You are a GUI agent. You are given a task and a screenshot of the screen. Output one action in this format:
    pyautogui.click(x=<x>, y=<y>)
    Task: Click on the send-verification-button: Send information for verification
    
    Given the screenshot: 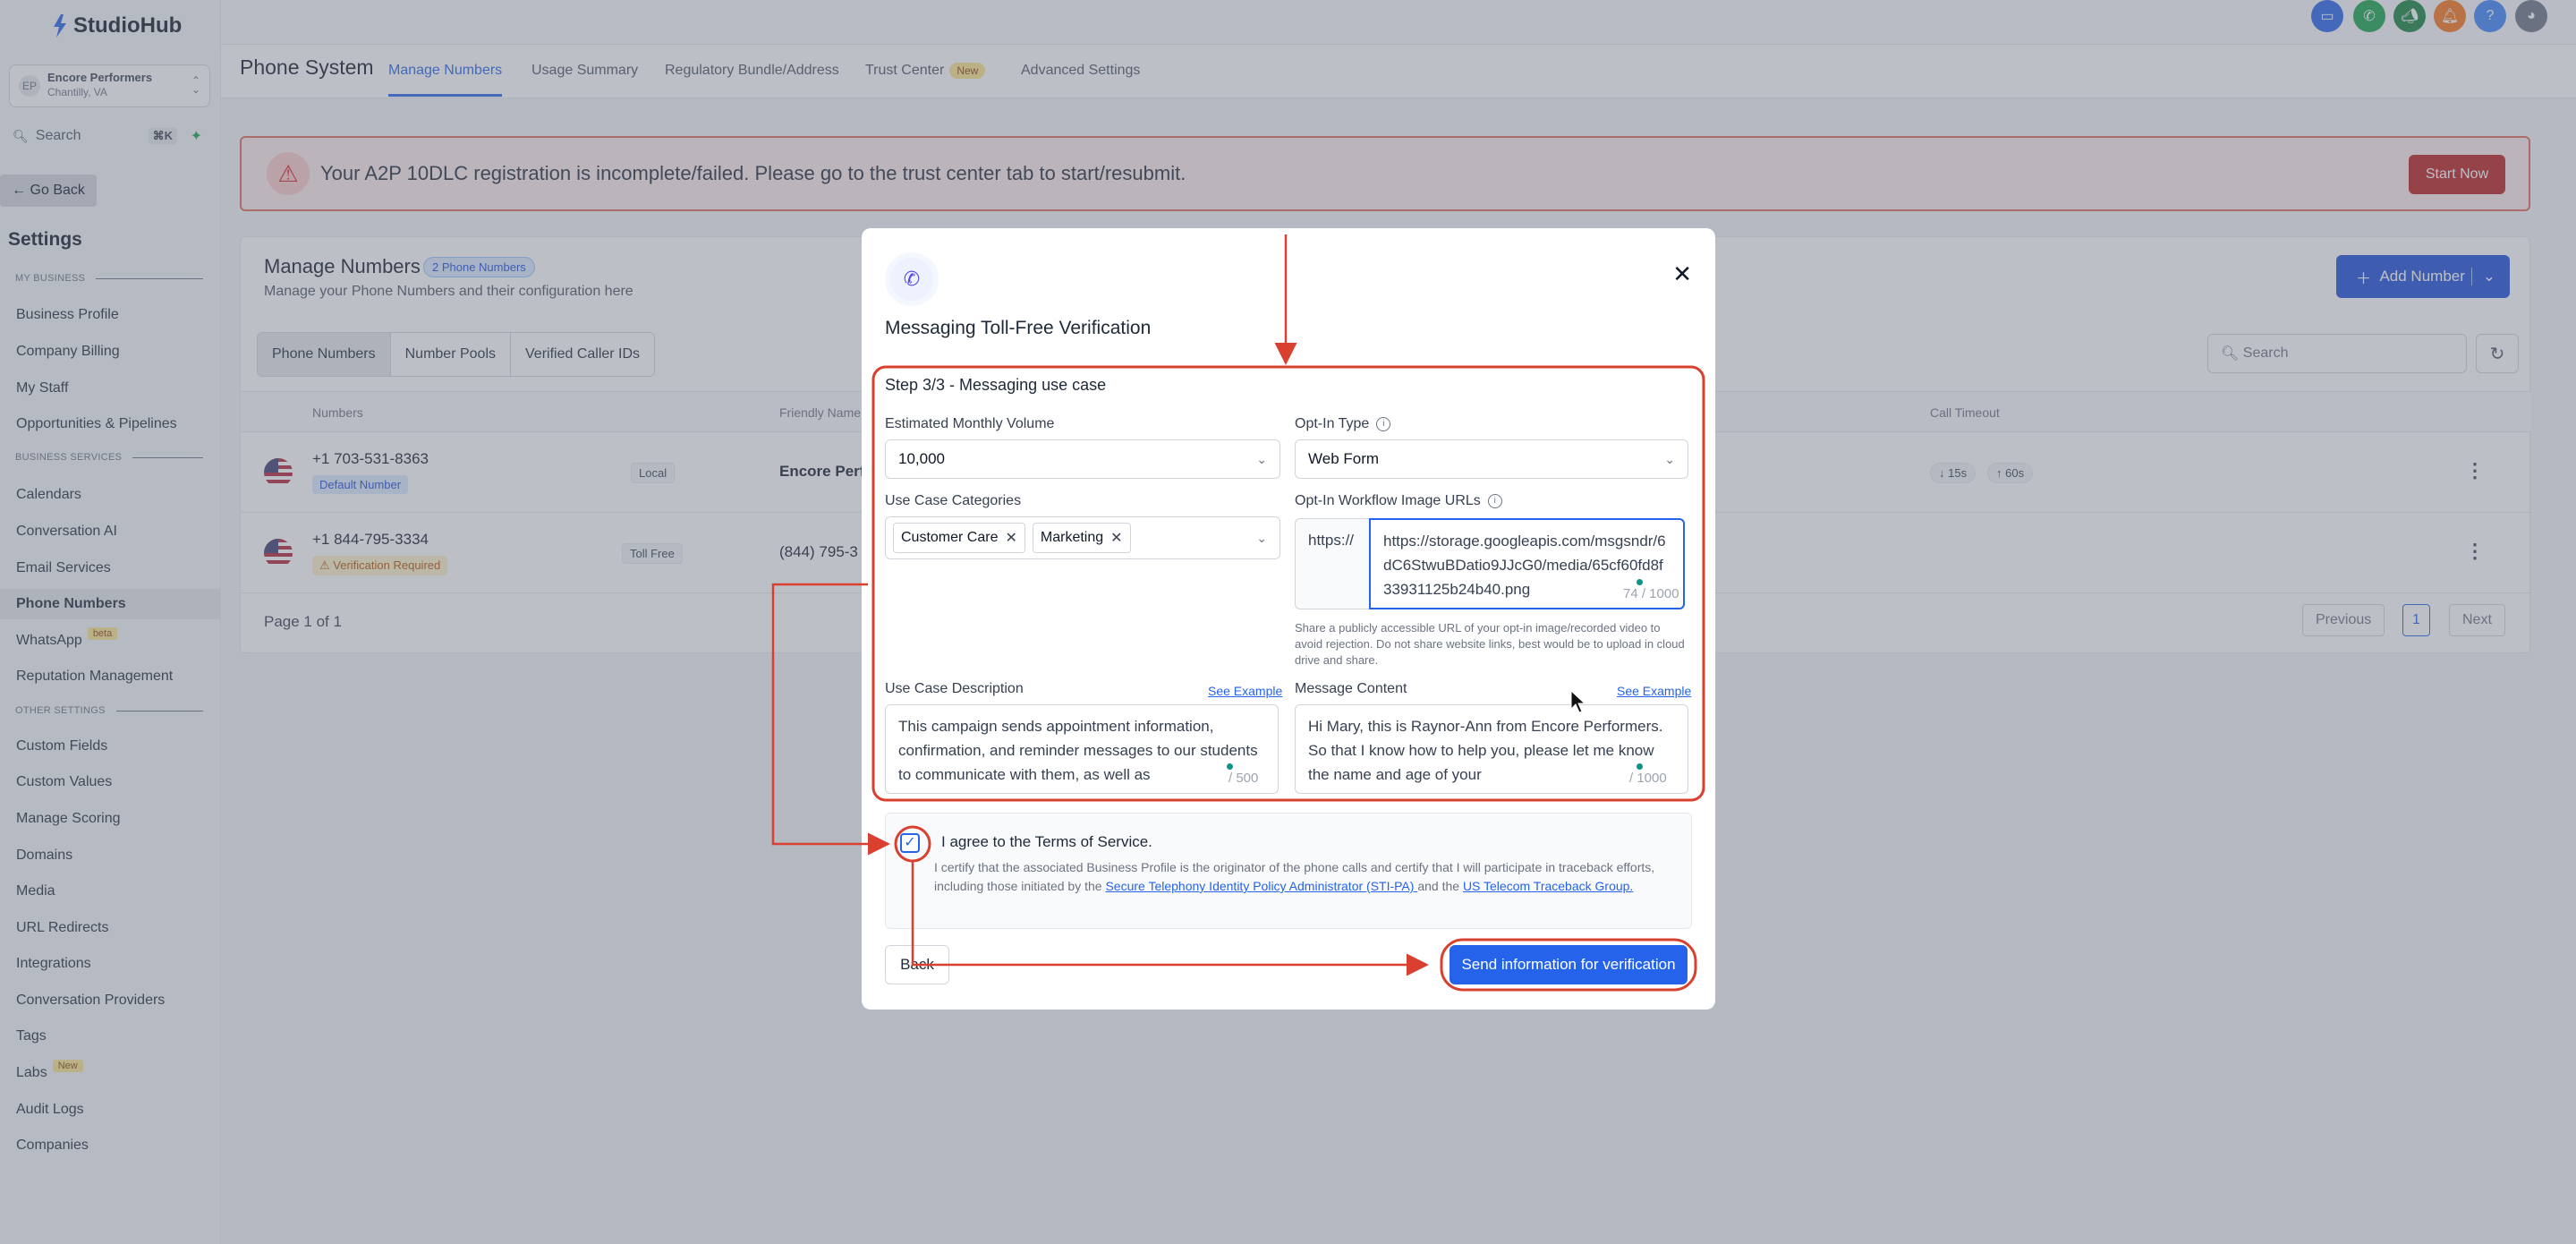 What is the action you would take?
    pyautogui.click(x=1569, y=965)
    